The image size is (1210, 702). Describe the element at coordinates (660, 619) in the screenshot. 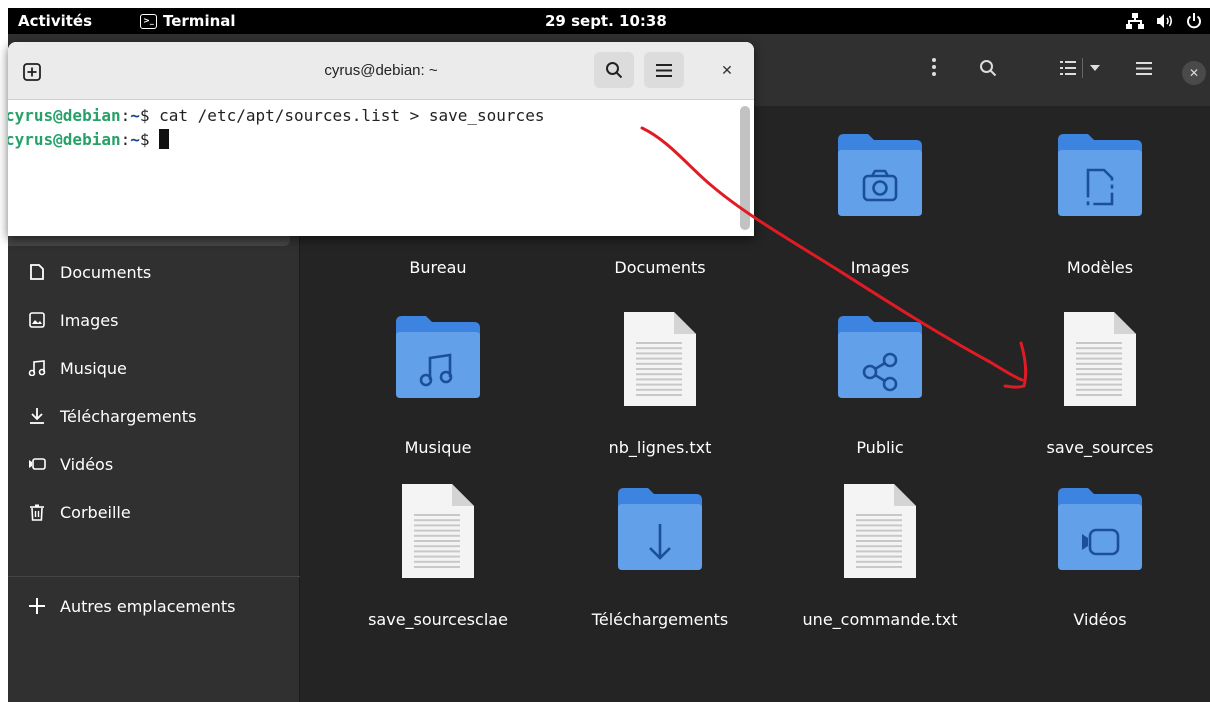

I see `file-name: Téléchargements` at that location.